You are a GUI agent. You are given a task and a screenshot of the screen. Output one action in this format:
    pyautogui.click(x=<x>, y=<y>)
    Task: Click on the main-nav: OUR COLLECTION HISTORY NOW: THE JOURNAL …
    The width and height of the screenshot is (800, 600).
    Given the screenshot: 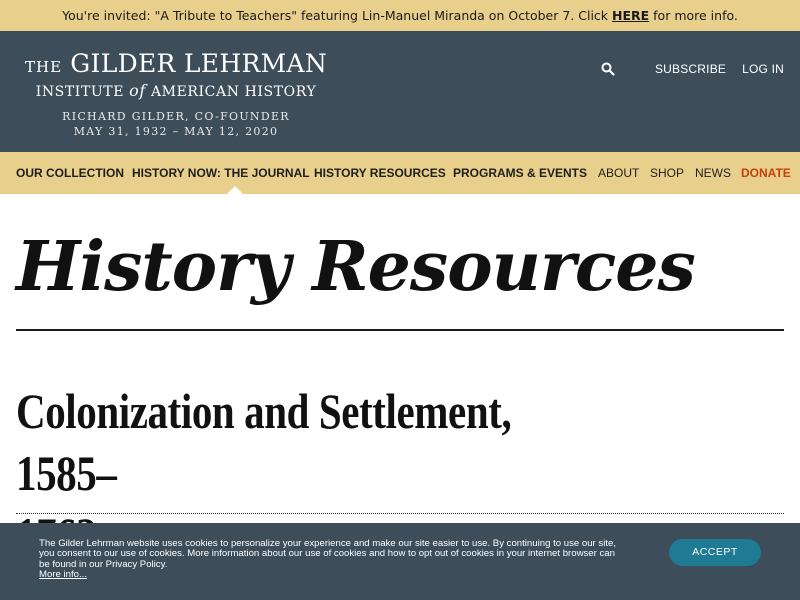 What is the action you would take?
    pyautogui.click(x=400, y=173)
    